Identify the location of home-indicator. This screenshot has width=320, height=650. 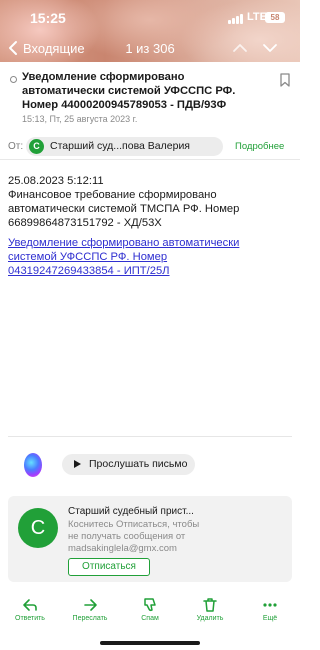
(150, 643).